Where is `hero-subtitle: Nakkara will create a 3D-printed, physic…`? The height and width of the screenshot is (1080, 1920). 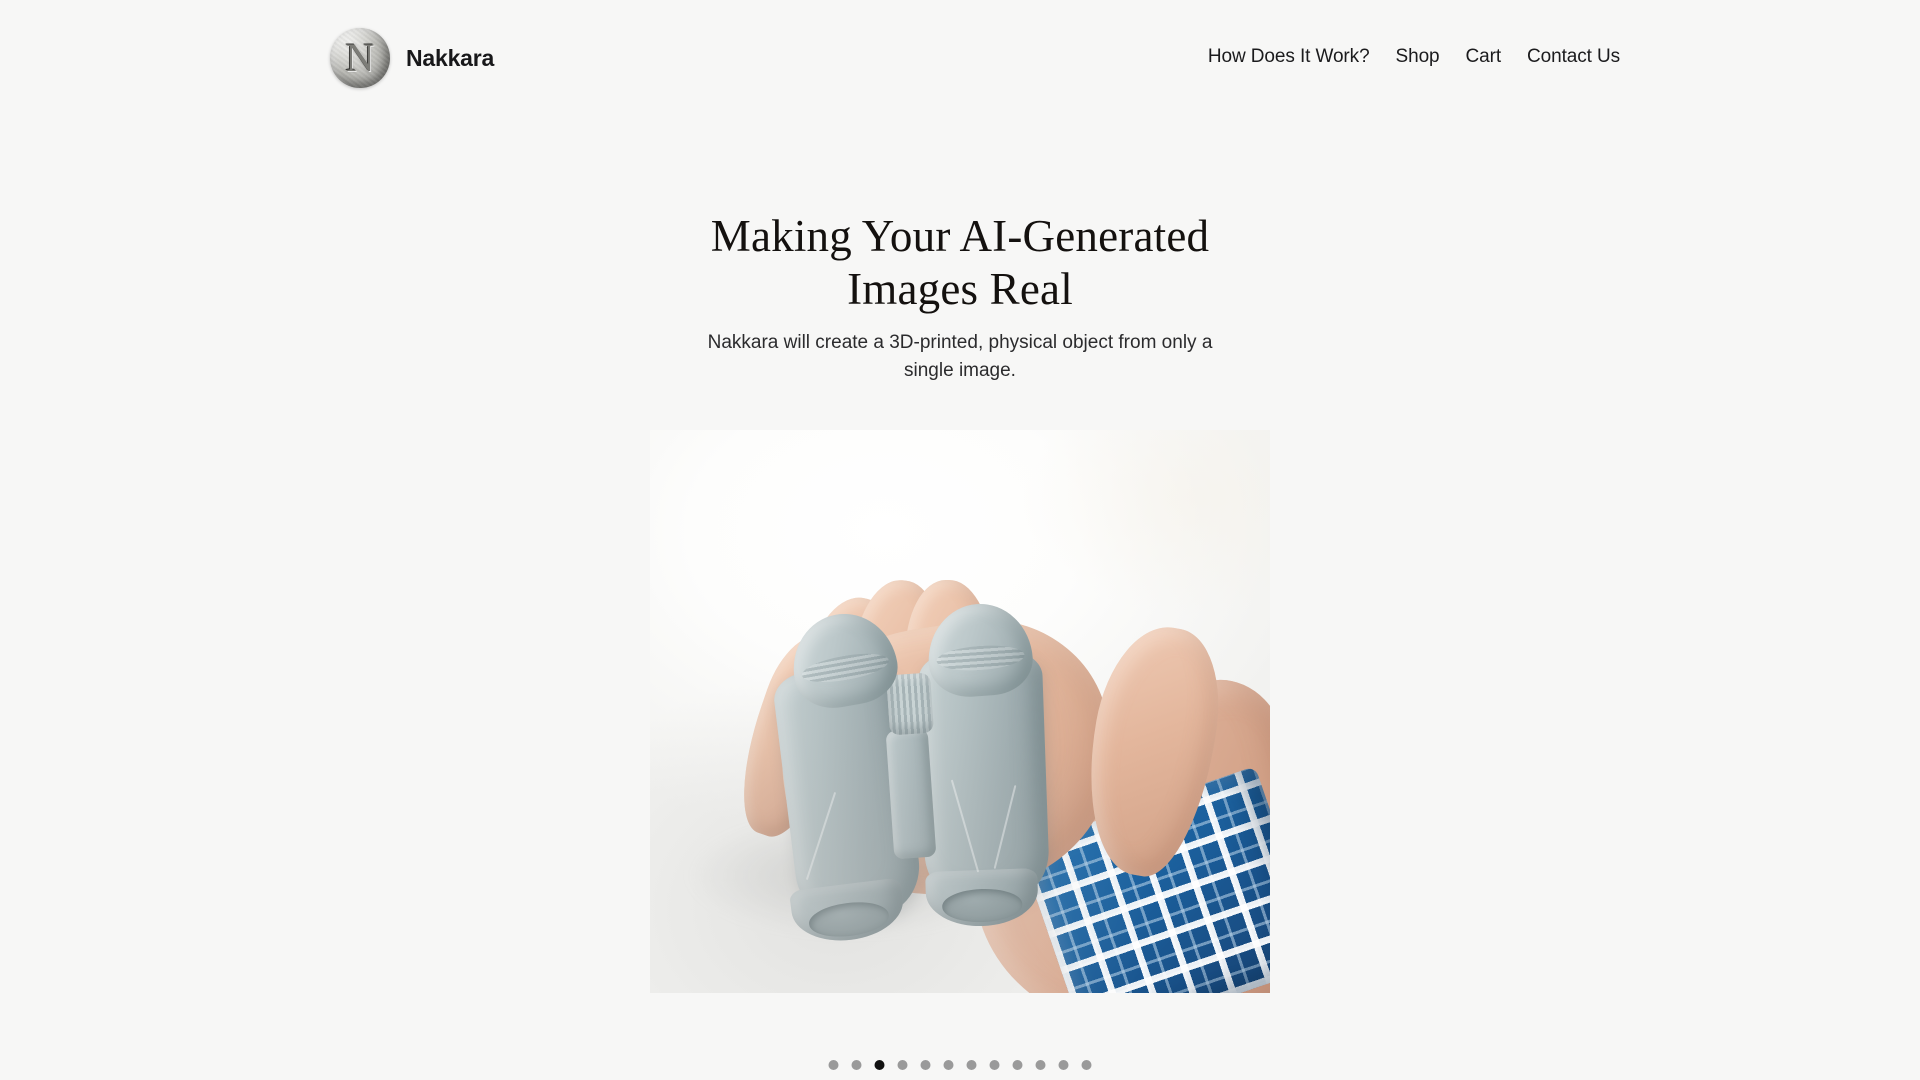
hero-subtitle: Nakkara will create a 3D-printed, physic… is located at coordinates (960, 356).